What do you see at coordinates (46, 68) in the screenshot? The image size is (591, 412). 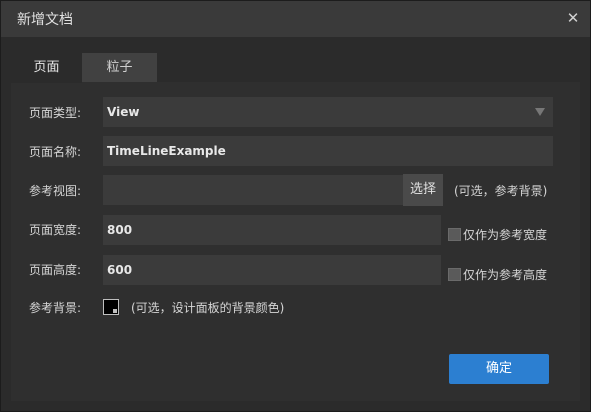 I see `tab-page: 页面` at bounding box center [46, 68].